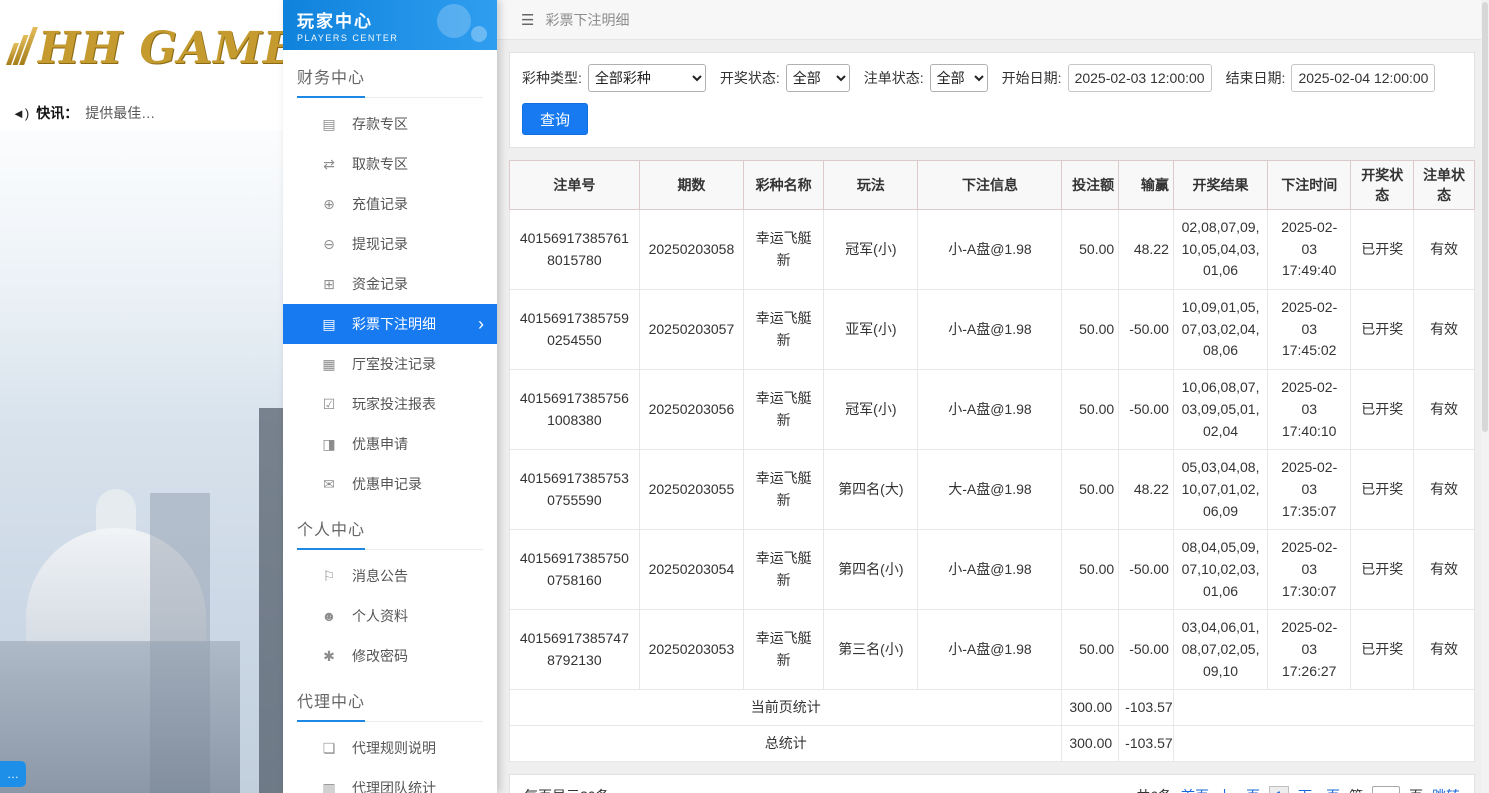  What do you see at coordinates (390, 124) in the screenshot?
I see `sidebar-item-deposit-zone: ▤ 存款专区` at bounding box center [390, 124].